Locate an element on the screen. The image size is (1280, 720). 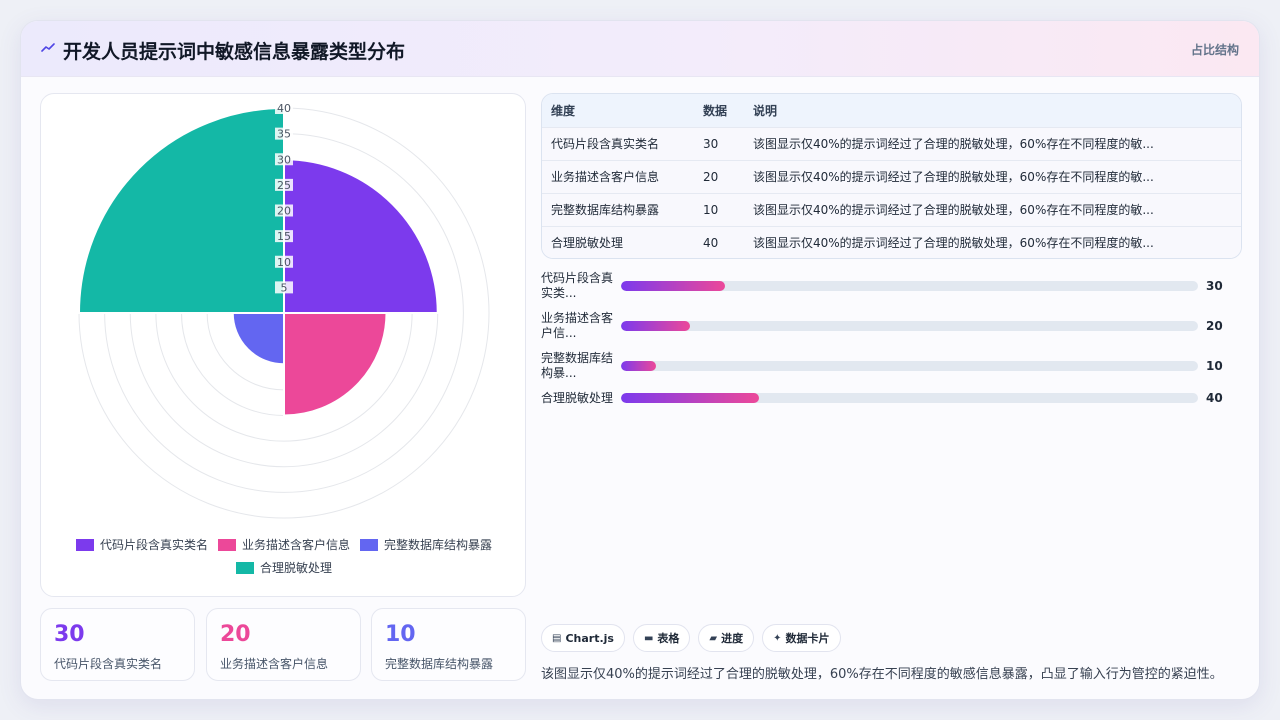
tick-label: 35 is located at coordinates (284, 134).